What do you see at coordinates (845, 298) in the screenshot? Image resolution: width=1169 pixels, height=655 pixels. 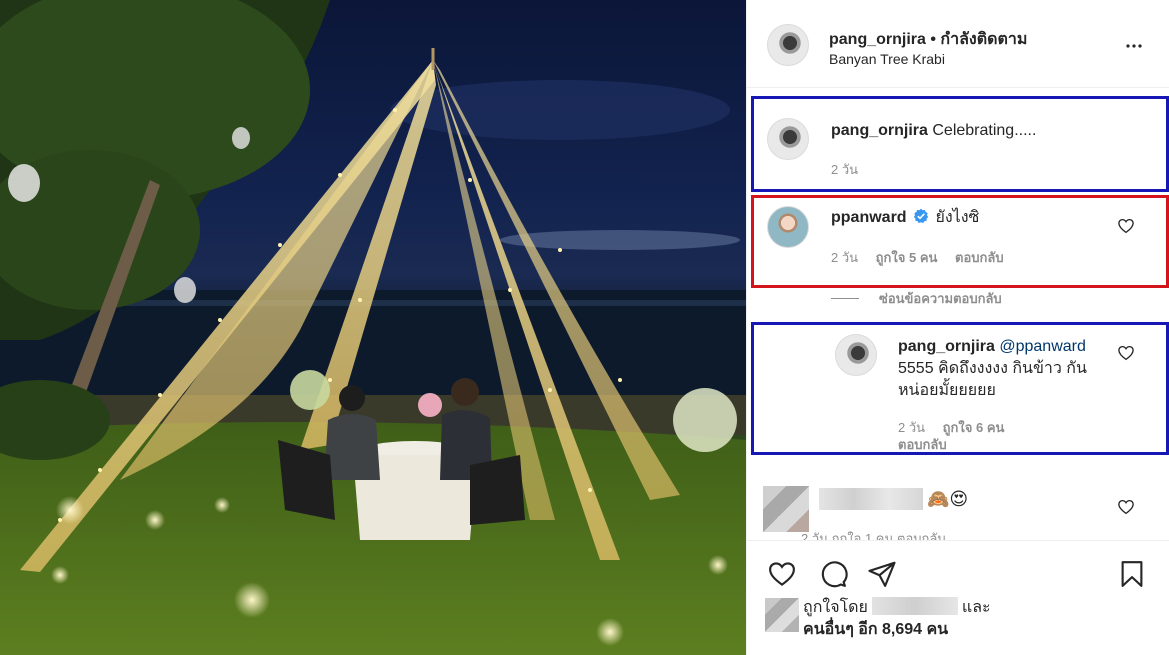 I see `replies-line` at bounding box center [845, 298].